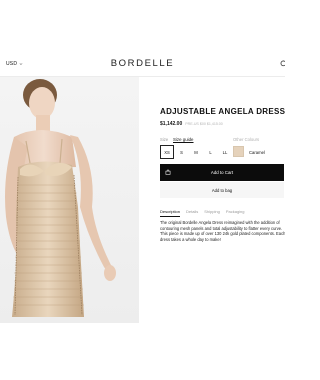  I want to click on add-to-bag-label: Add to bag, so click(222, 190).